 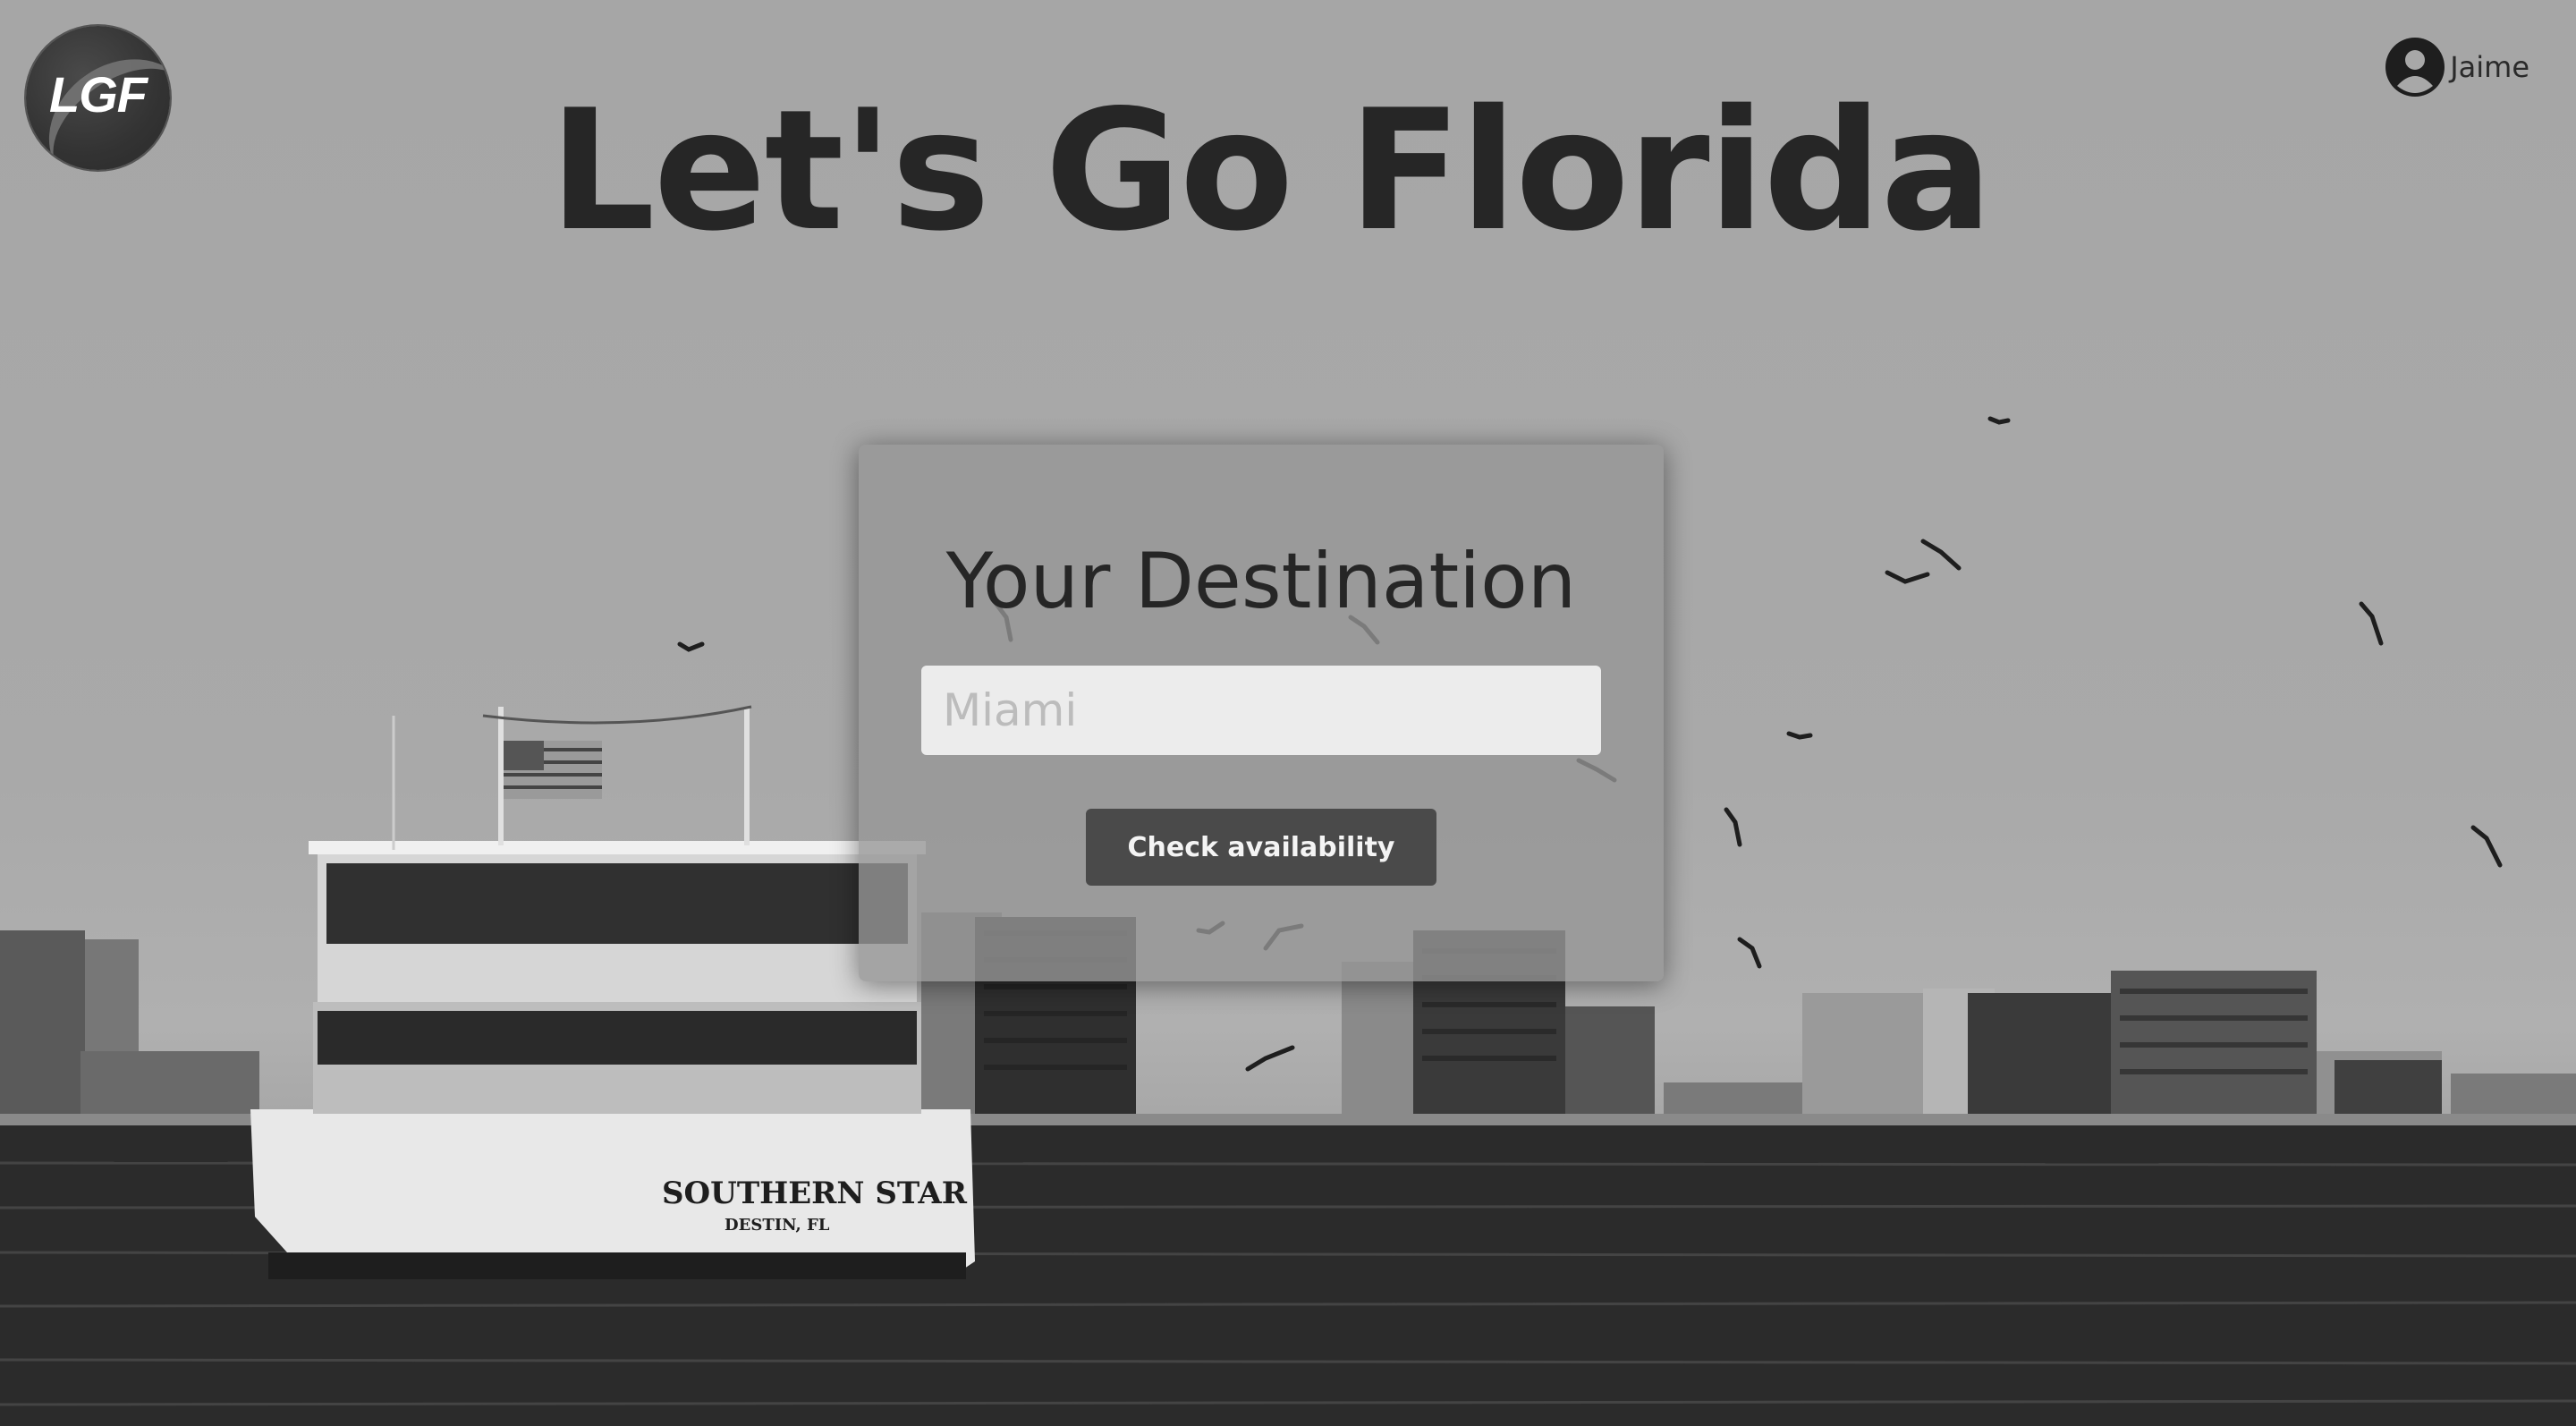 I want to click on card-heading: Your Destination, so click(x=1261, y=581).